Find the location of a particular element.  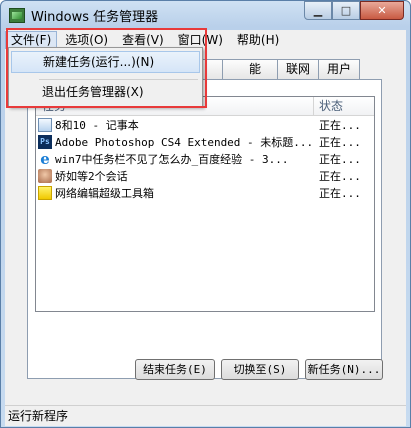

menu-help: 帮助(H) is located at coordinates (258, 40).